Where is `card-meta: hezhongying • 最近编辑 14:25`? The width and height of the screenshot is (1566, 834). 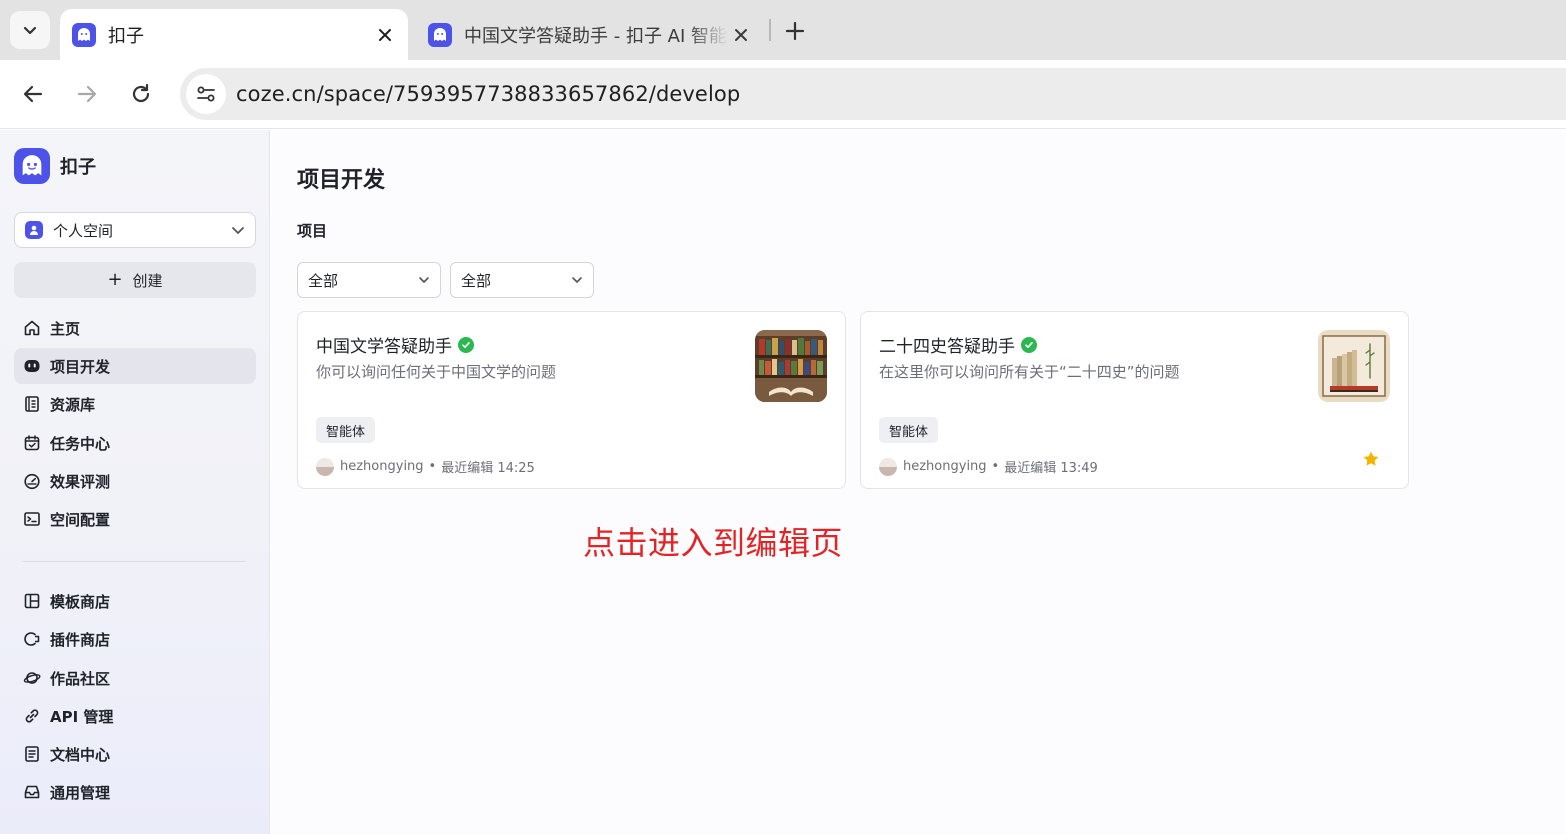 card-meta: hezhongying • 最近编辑 14:25 is located at coordinates (425, 466).